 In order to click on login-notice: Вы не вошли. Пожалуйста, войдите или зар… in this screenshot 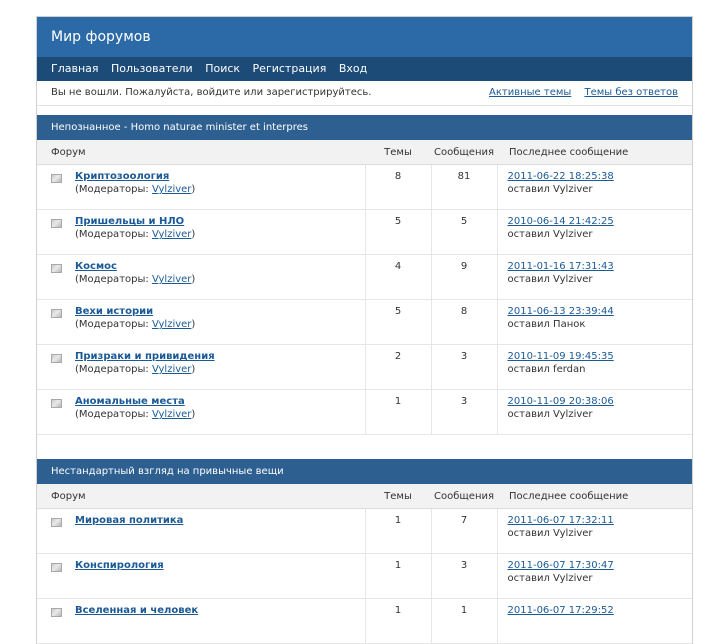, I will do `click(211, 92)`.